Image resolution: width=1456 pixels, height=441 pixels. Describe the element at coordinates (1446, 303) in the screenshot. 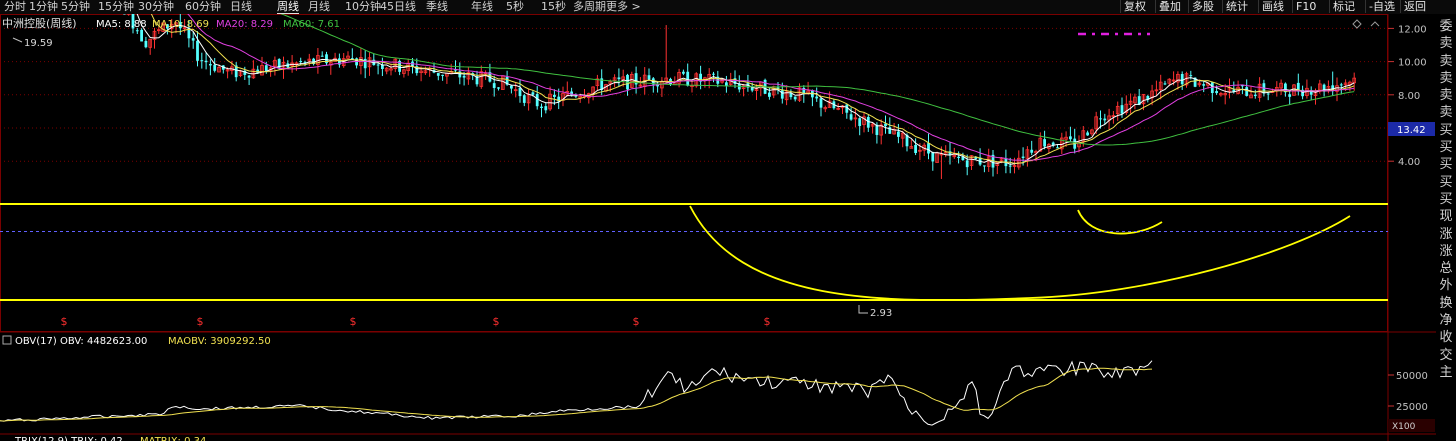

I see `side-item-16: 换` at that location.